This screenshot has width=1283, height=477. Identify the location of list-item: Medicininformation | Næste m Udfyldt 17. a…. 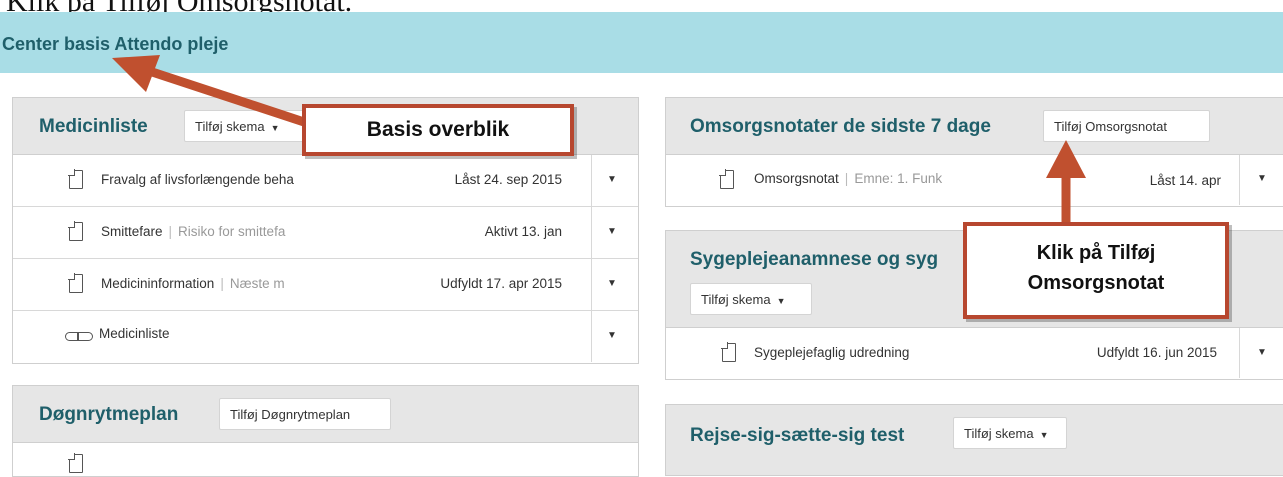
(325, 285).